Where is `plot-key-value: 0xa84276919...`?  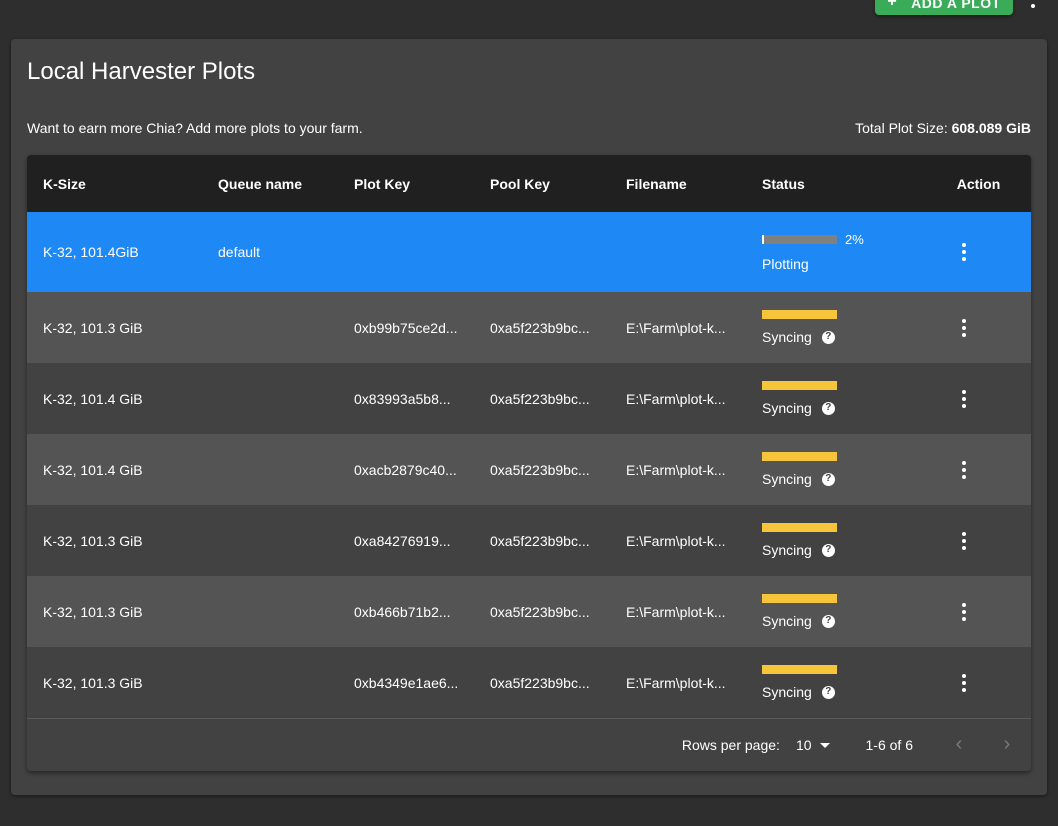 plot-key-value: 0xa84276919... is located at coordinates (402, 540).